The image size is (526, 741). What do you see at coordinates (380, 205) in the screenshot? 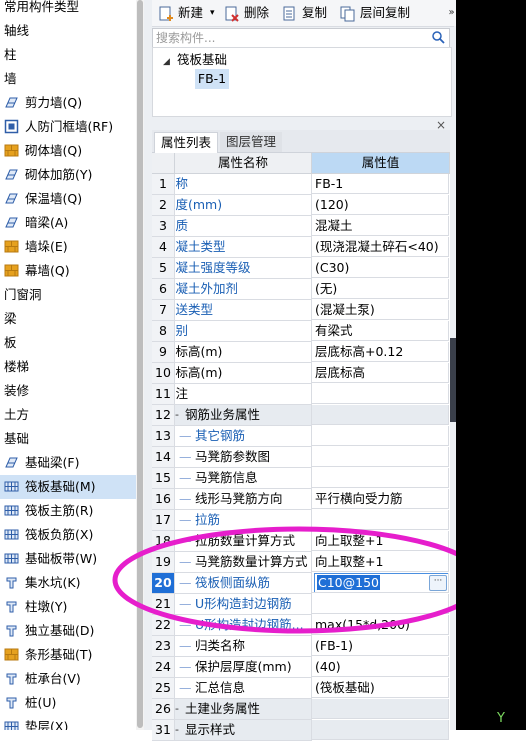
I see `property-value-cell: (120)` at bounding box center [380, 205].